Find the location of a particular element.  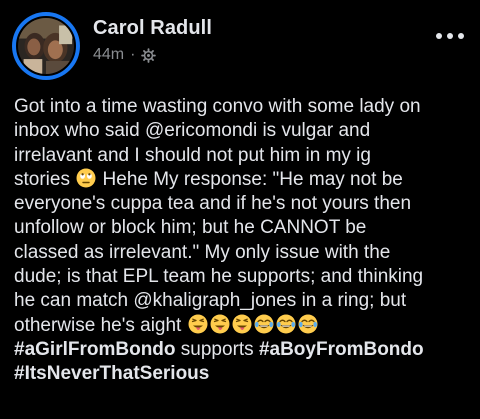

story-ring is located at coordinates (46, 46).